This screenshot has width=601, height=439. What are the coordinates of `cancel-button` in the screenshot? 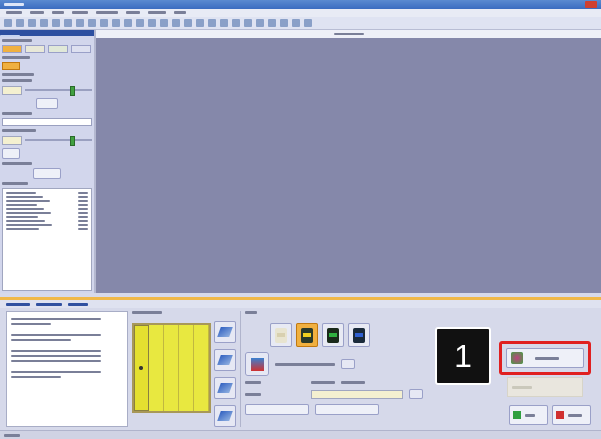 It's located at (571, 415).